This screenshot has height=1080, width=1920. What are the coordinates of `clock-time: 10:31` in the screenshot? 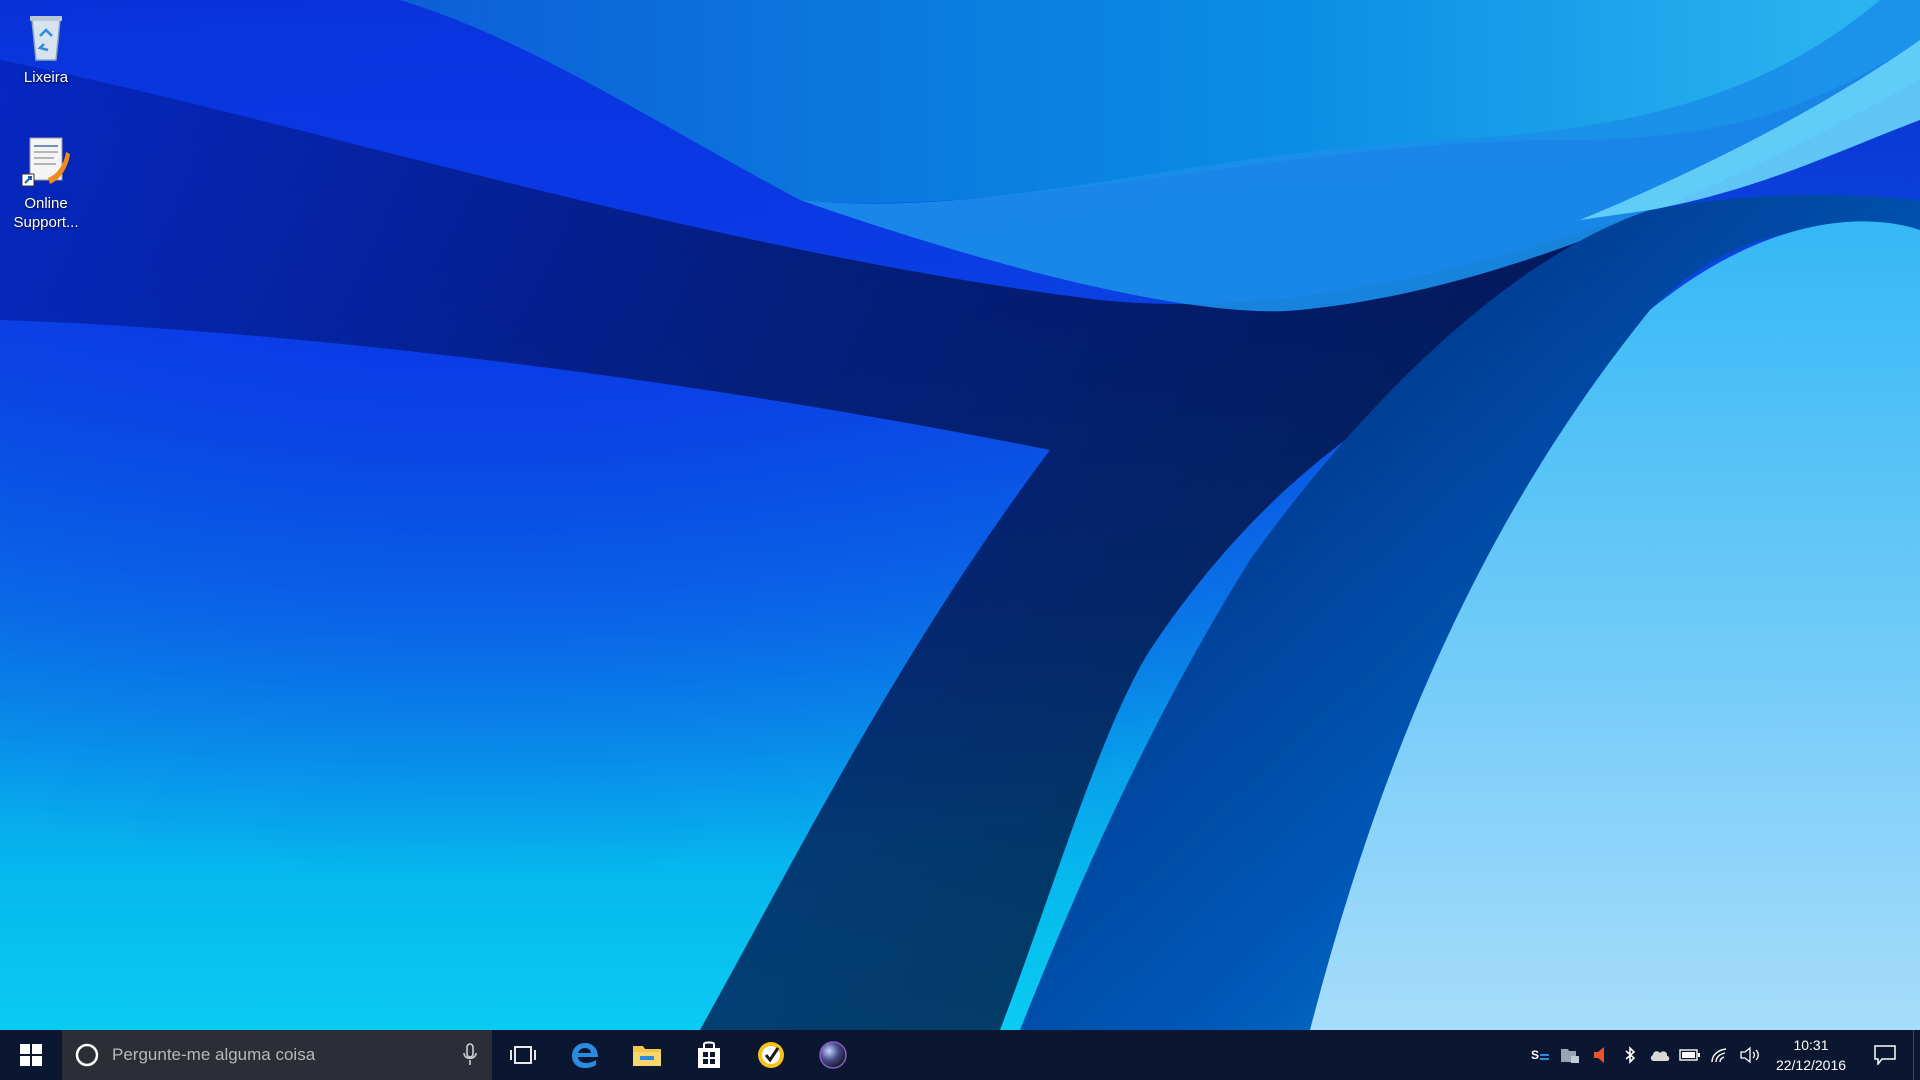 It's located at (1811, 1045).